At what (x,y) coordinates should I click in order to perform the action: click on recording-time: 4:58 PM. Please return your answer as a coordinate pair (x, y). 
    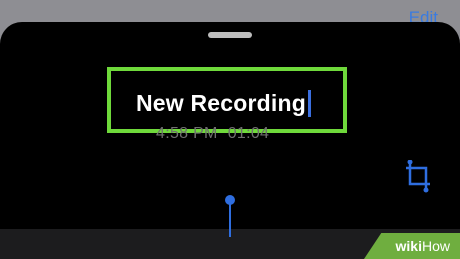
    Looking at the image, I should click on (187, 133).